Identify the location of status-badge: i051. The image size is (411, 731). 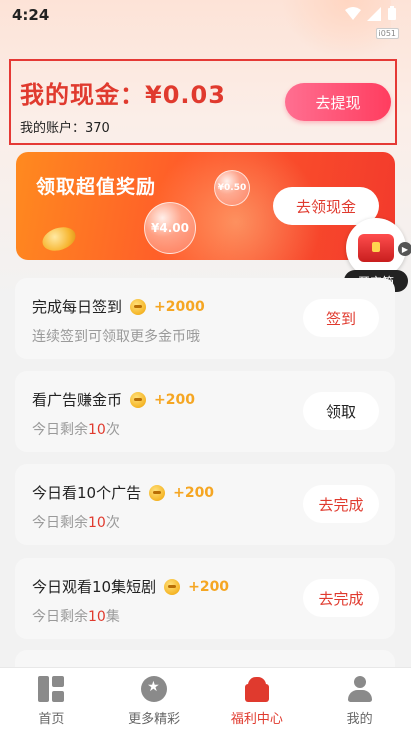
(387, 33).